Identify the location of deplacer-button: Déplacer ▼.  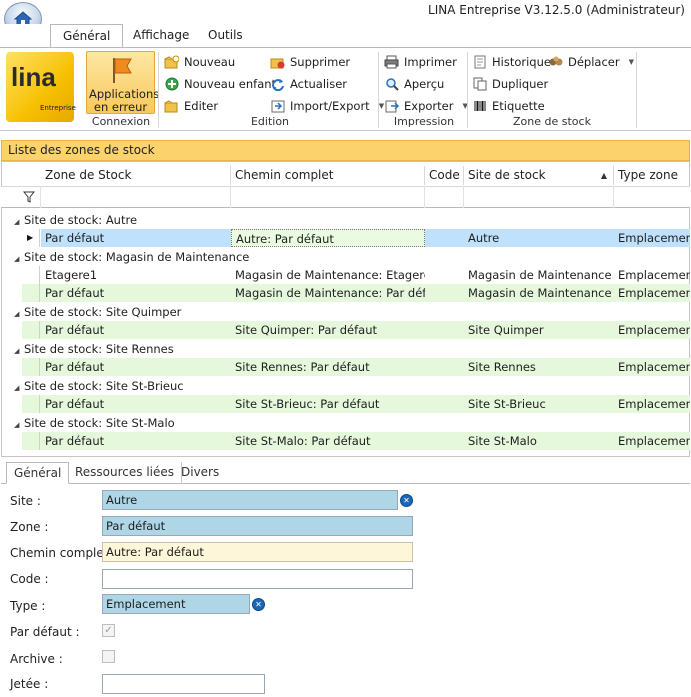
(591, 61).